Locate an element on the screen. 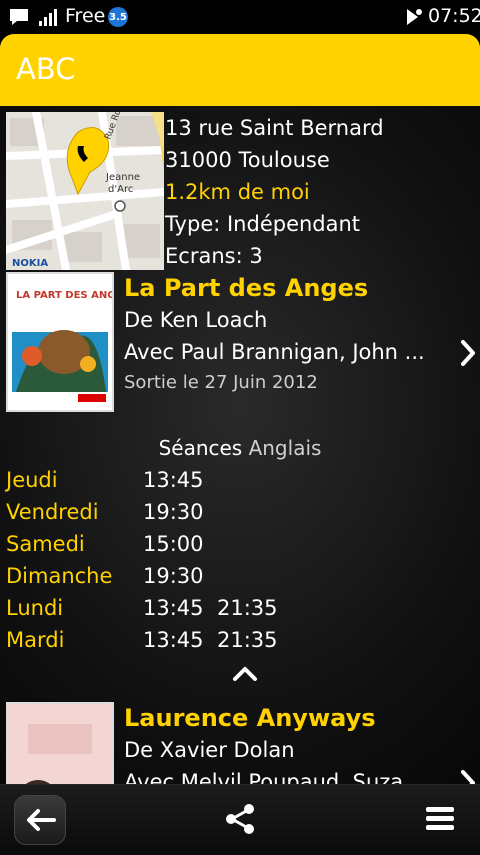 The image size is (480, 855). movie-release-date: Sortie le 27 Juin 2012 is located at coordinates (221, 382).